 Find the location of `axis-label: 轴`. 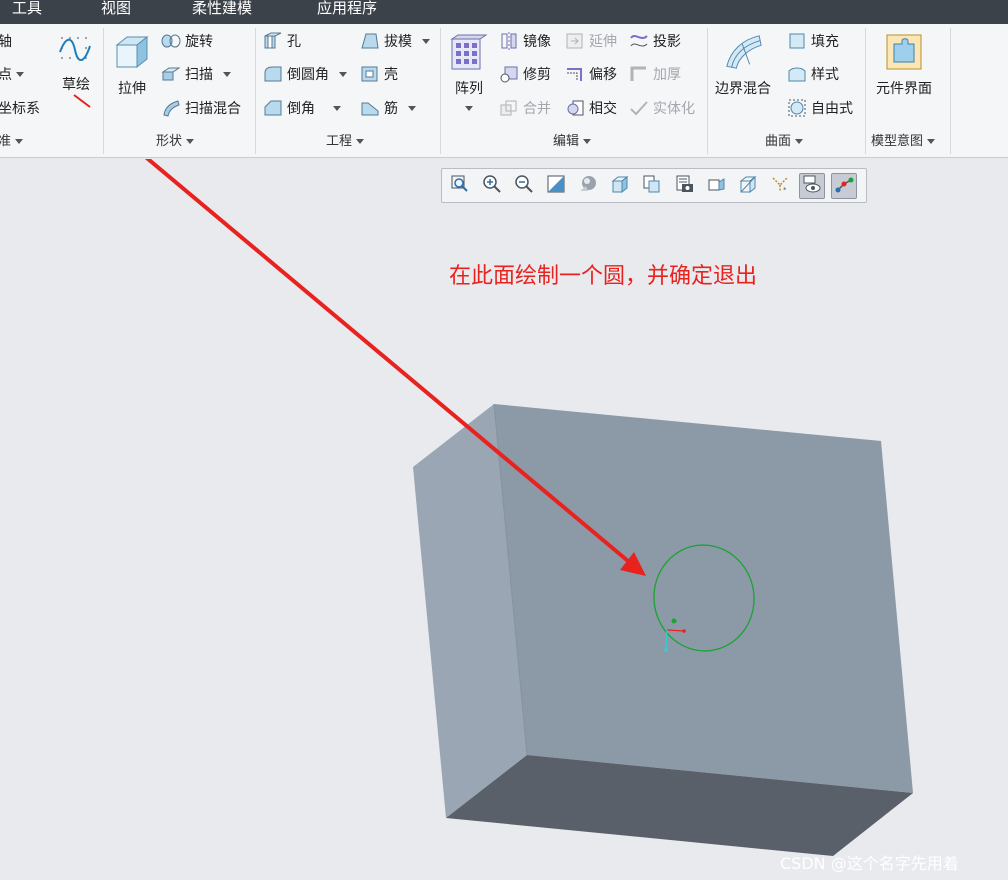

axis-label: 轴 is located at coordinates (6, 42).